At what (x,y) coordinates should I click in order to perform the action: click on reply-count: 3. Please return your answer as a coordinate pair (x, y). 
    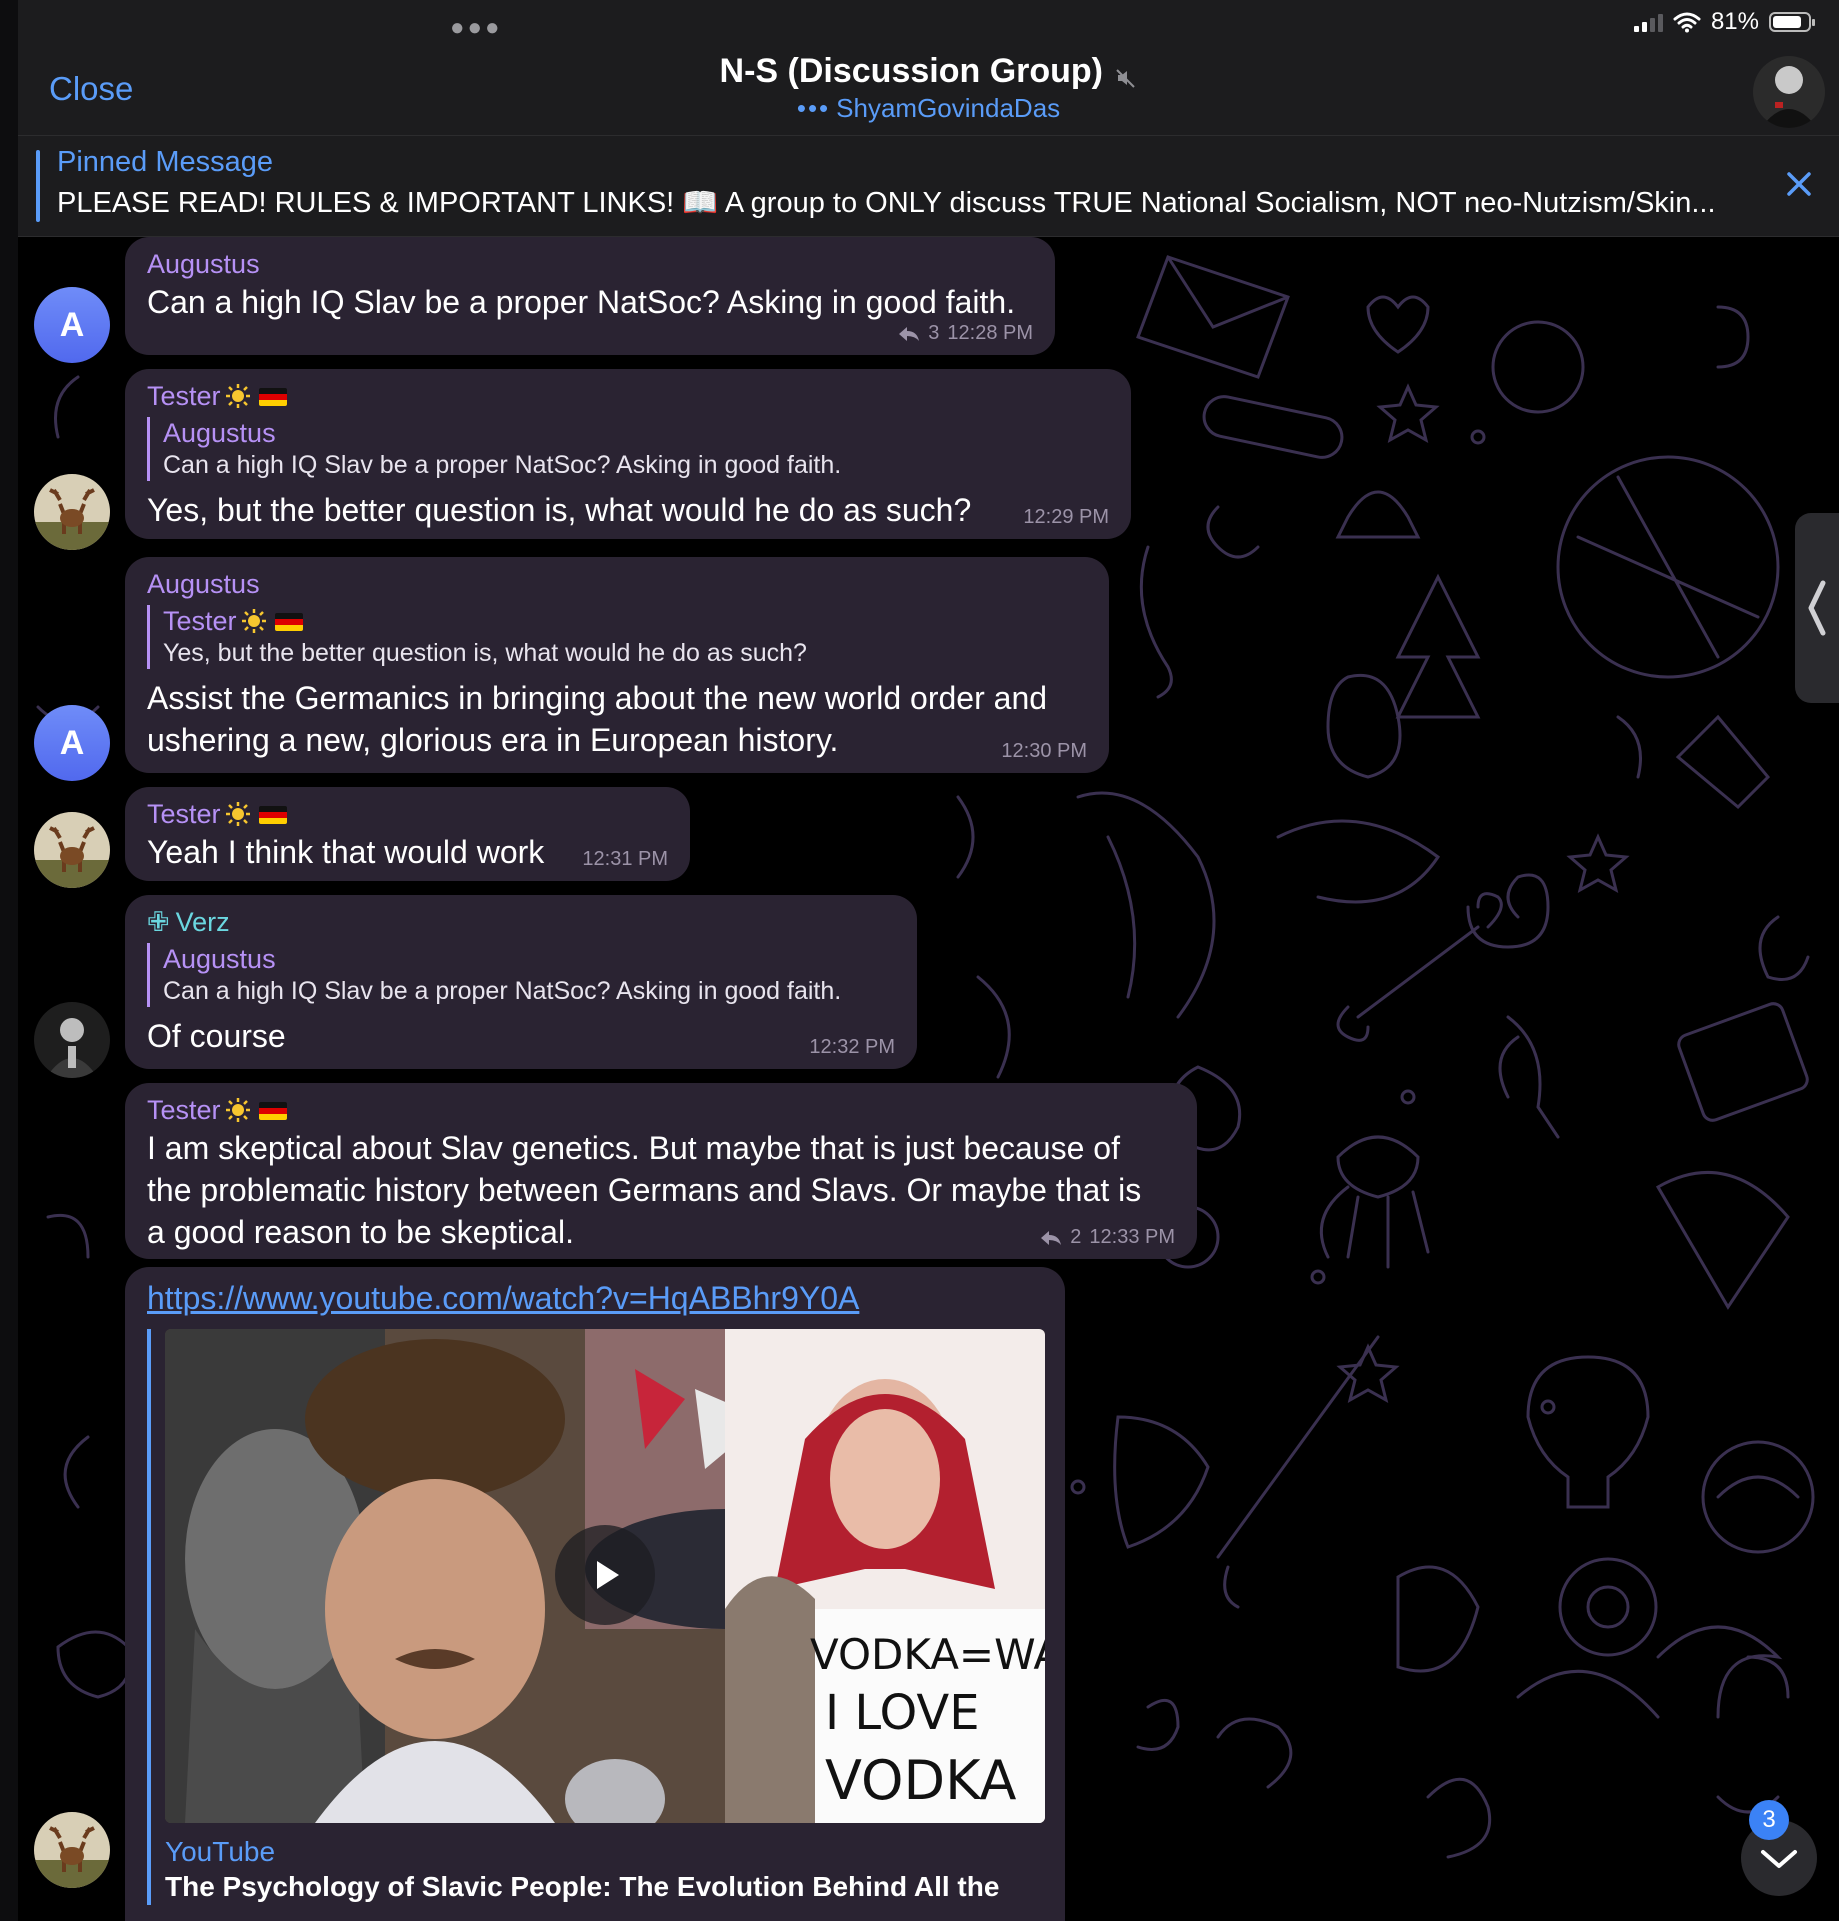
    Looking at the image, I should click on (933, 333).